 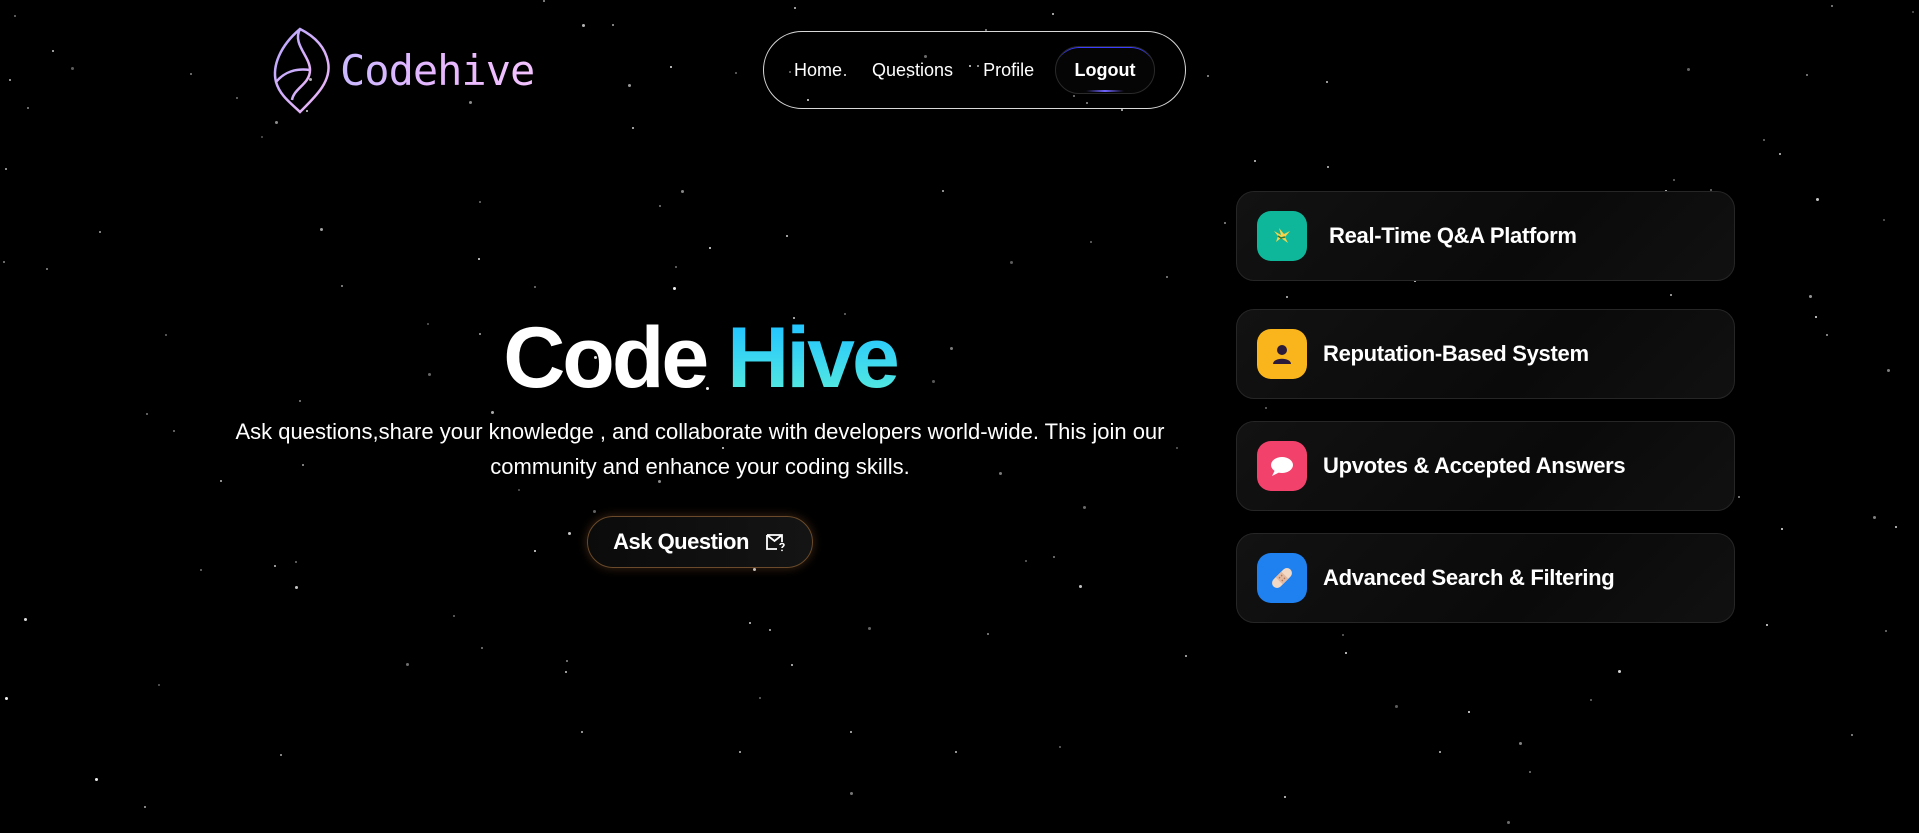 I want to click on chat-bubble-icon, so click(x=1282, y=466).